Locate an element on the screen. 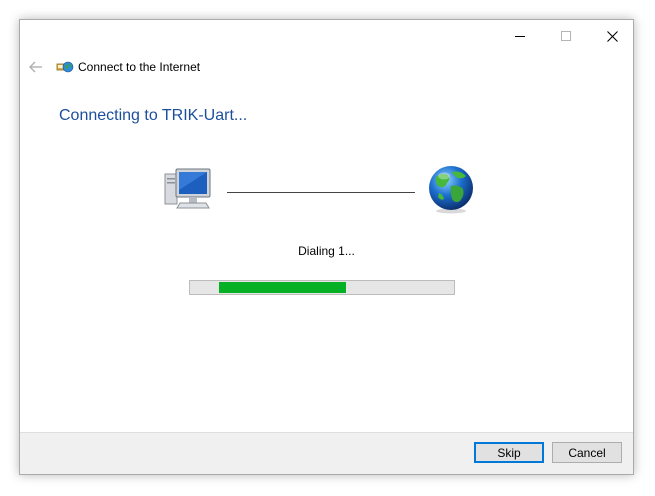 This screenshot has height=496, width=655. minimize-button is located at coordinates (520, 36).